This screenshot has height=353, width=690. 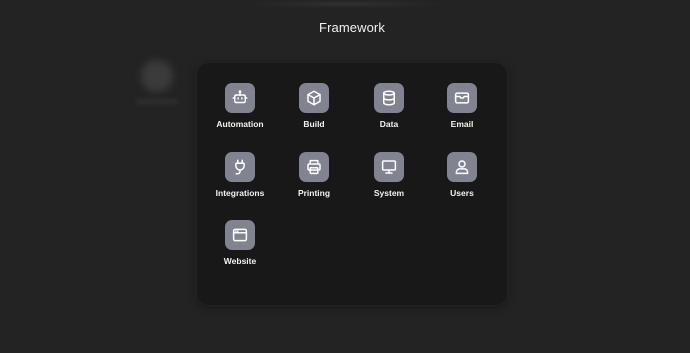 I want to click on app-label: Website, so click(x=240, y=261).